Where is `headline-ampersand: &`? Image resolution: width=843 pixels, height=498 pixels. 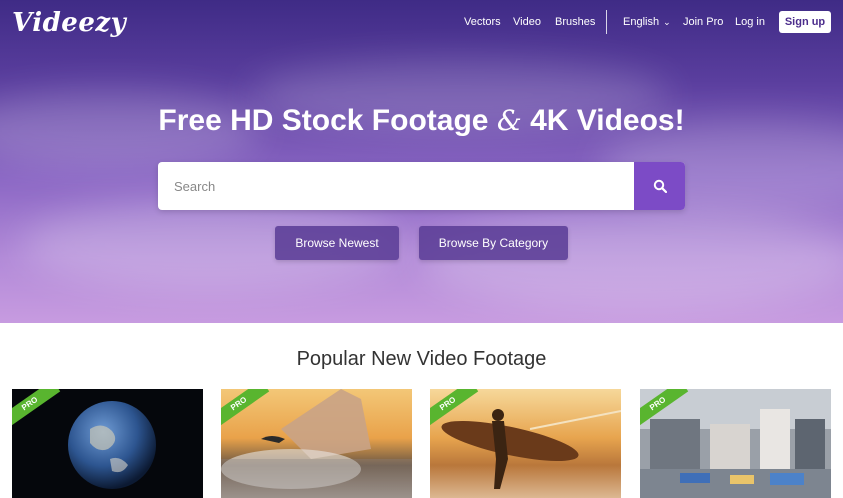 headline-ampersand: & is located at coordinates (509, 120).